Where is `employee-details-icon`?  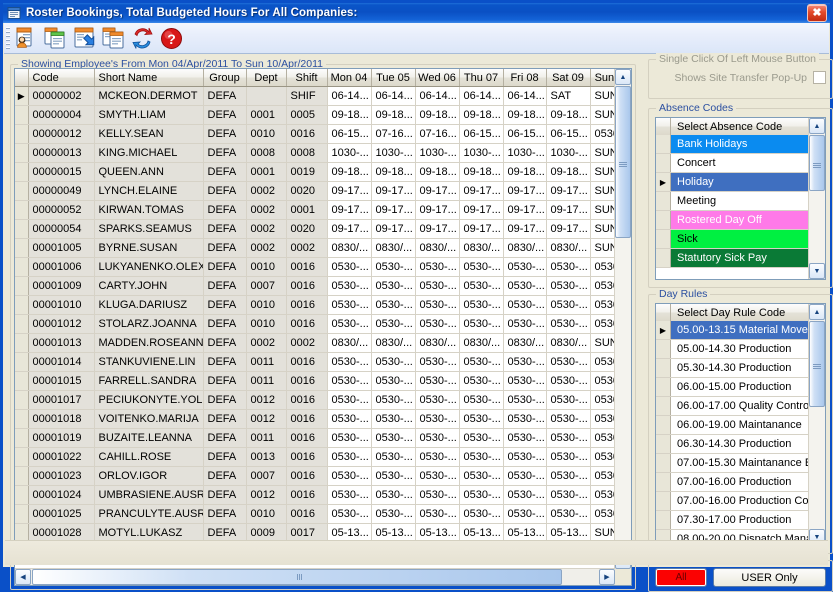 employee-details-icon is located at coordinates (26, 38).